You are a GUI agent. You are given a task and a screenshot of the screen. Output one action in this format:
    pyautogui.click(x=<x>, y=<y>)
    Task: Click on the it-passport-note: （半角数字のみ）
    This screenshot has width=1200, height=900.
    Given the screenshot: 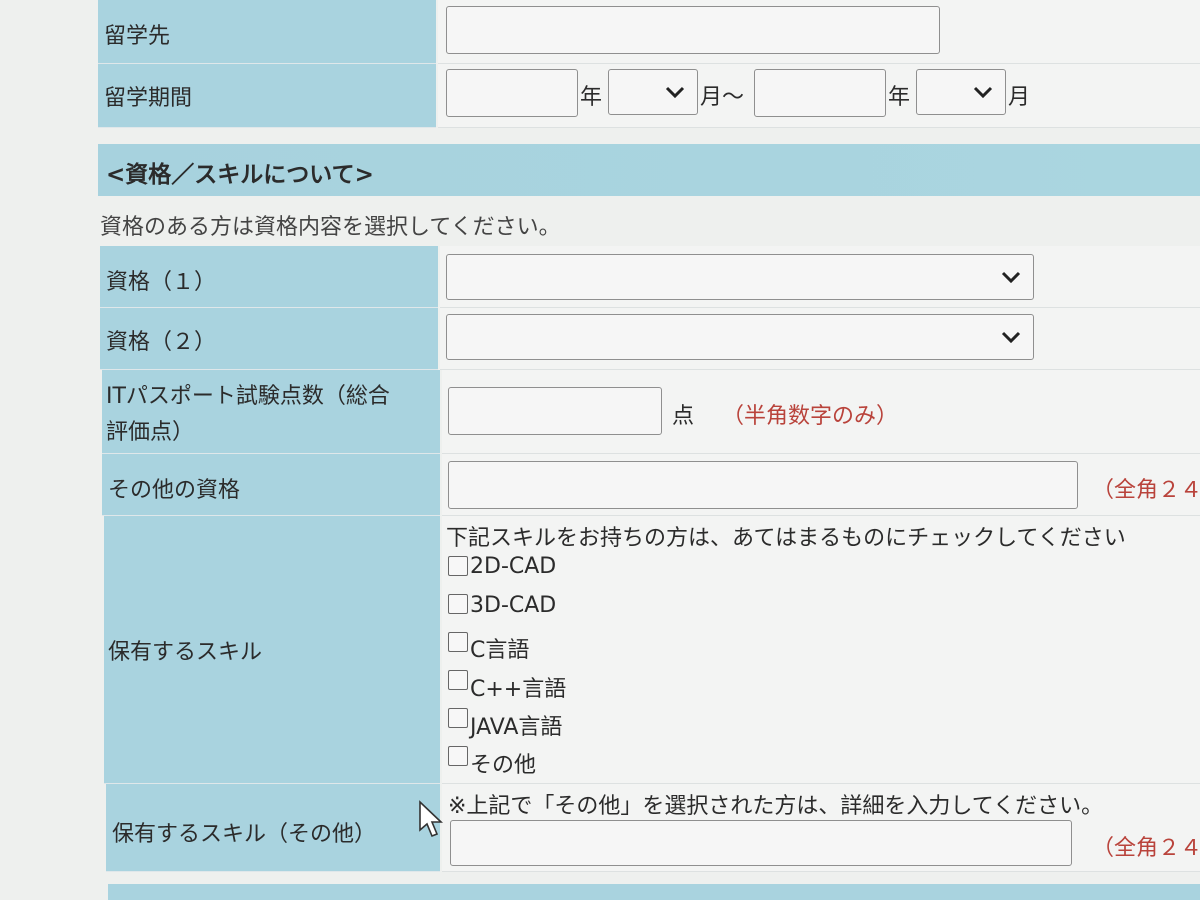 What is the action you would take?
    pyautogui.click(x=810, y=416)
    